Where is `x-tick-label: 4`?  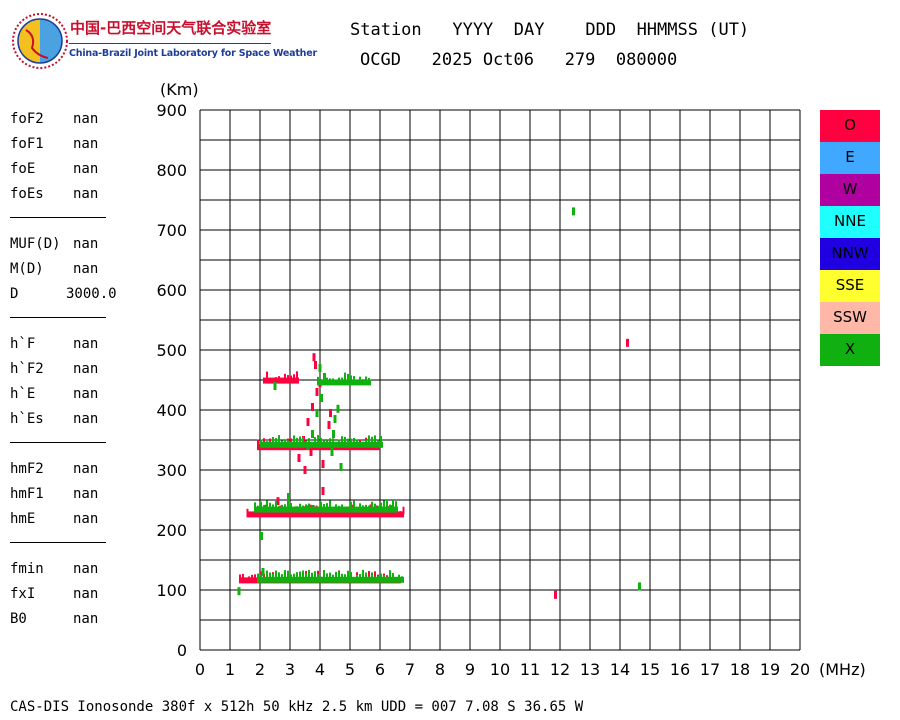
x-tick-label: 4 is located at coordinates (320, 669).